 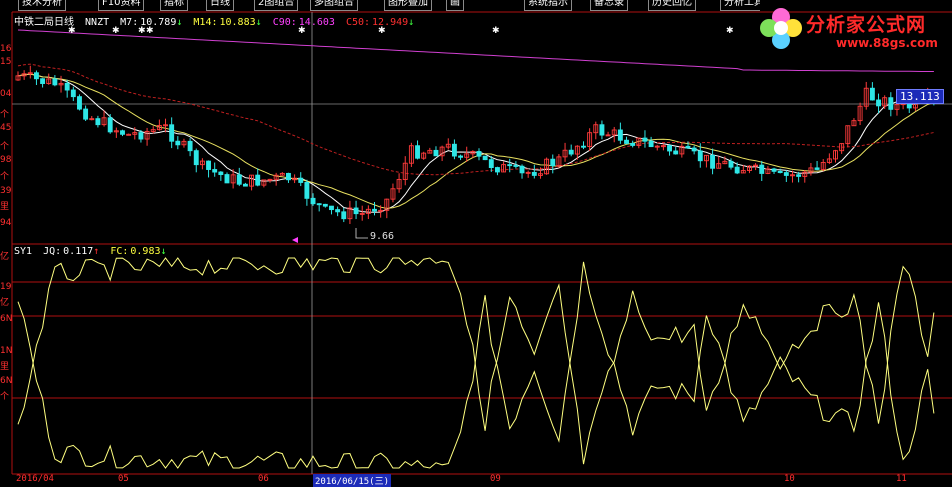 I want to click on toolbar-button-8: 画, so click(x=455, y=5).